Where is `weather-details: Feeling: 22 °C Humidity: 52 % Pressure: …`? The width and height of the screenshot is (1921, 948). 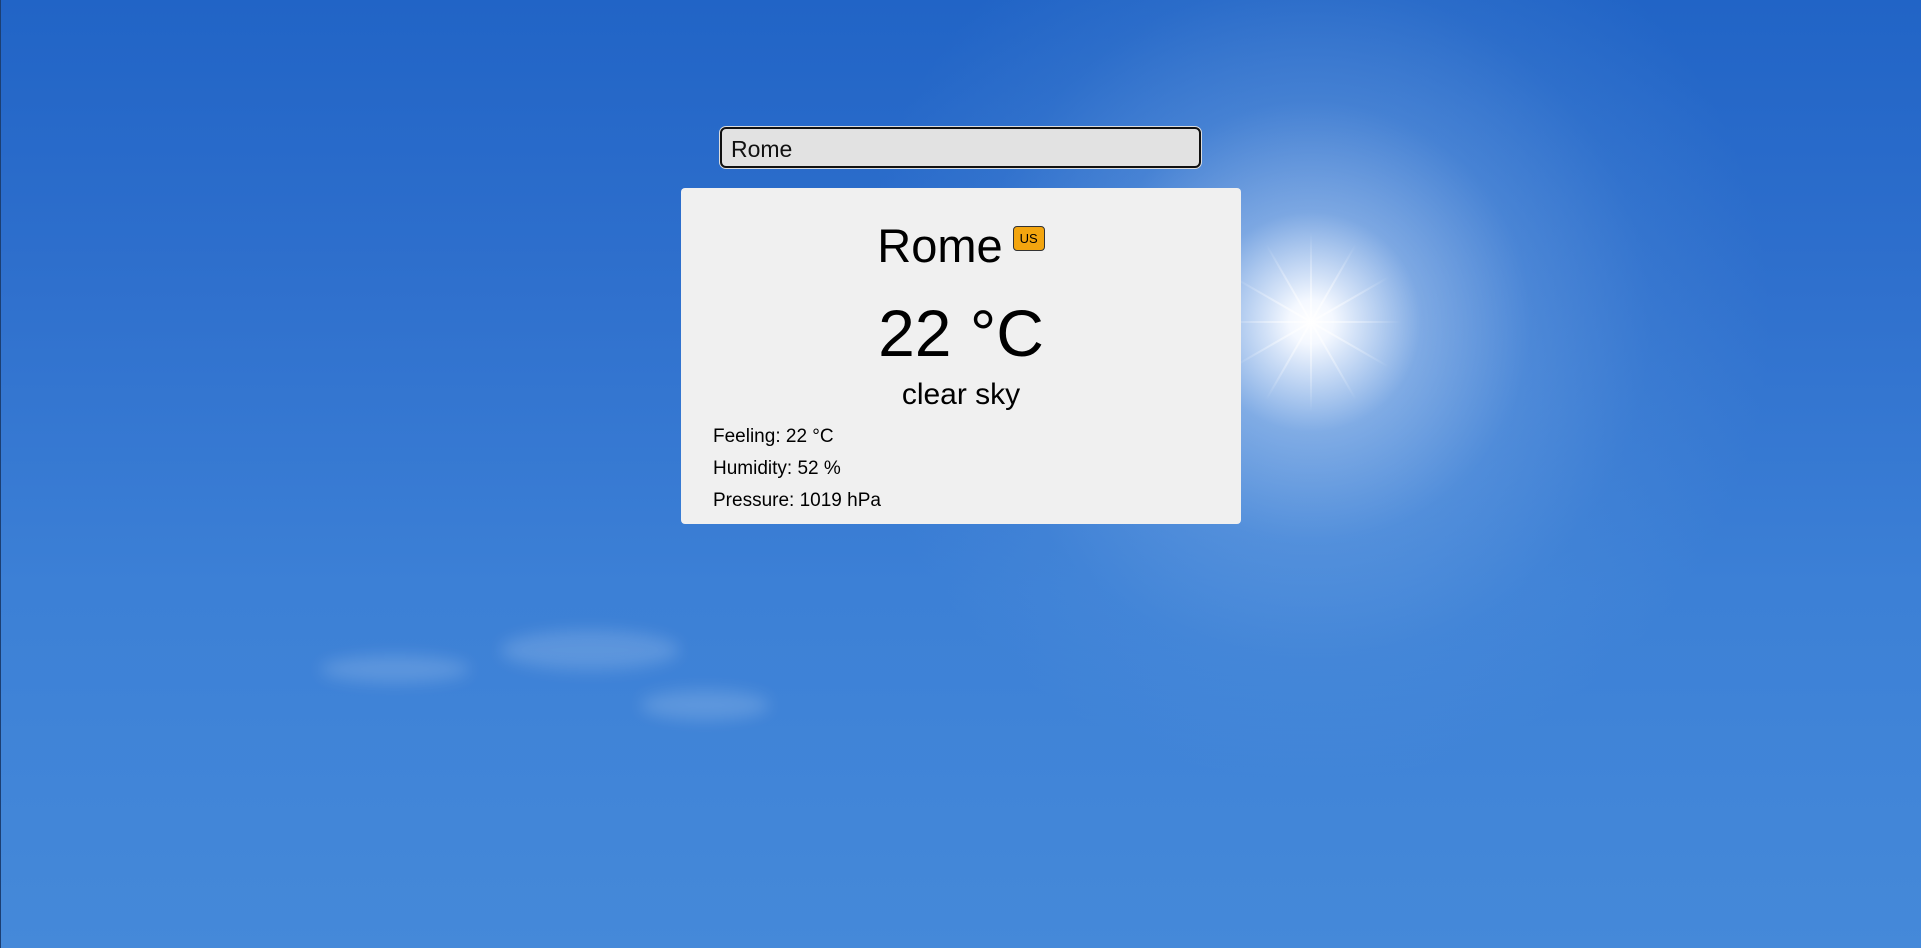
weather-details: Feeling: 22 °C Humidity: 52 % Pressure: … is located at coordinates (797, 469).